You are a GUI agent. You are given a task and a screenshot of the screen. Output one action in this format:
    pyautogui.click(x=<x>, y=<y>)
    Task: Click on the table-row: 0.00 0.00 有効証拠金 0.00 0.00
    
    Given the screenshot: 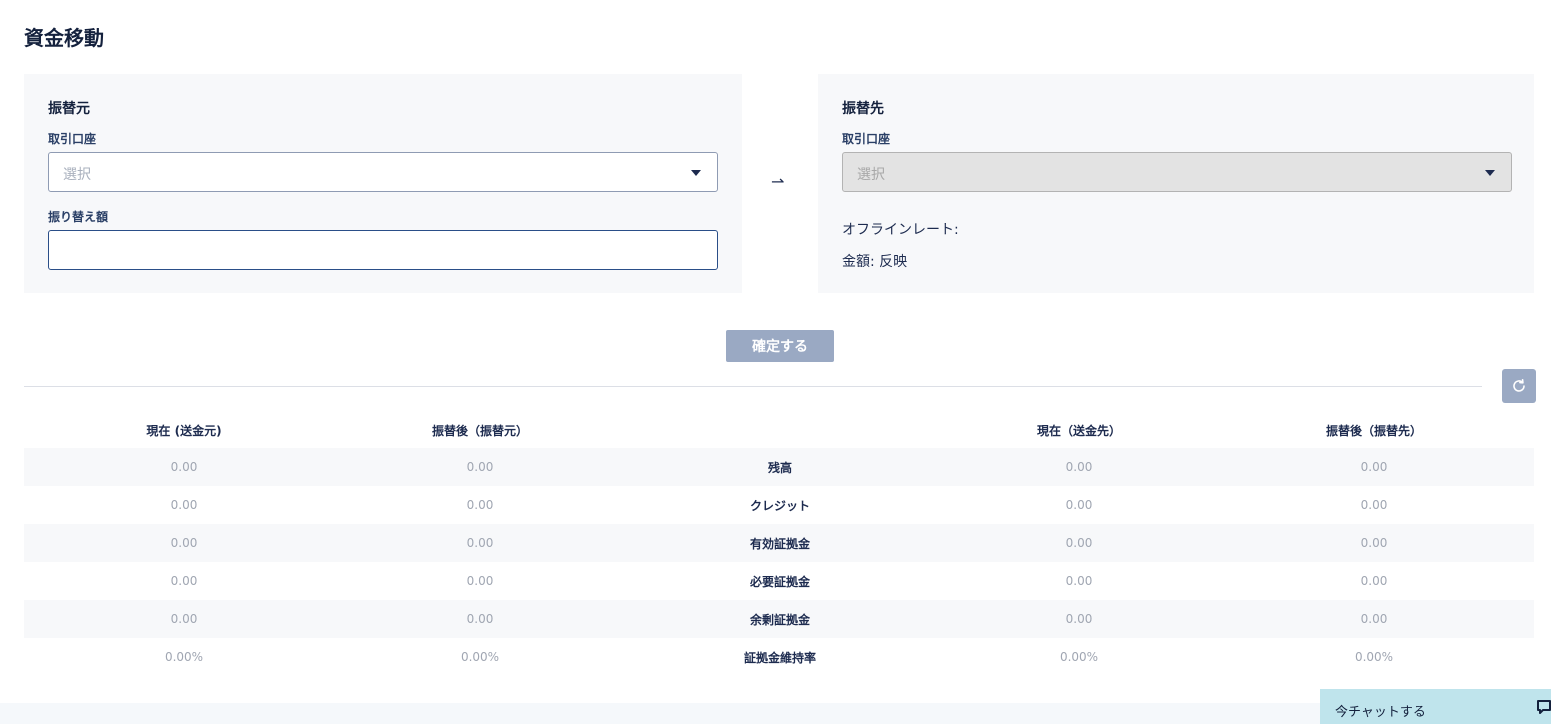 What is the action you would take?
    pyautogui.click(x=779, y=543)
    